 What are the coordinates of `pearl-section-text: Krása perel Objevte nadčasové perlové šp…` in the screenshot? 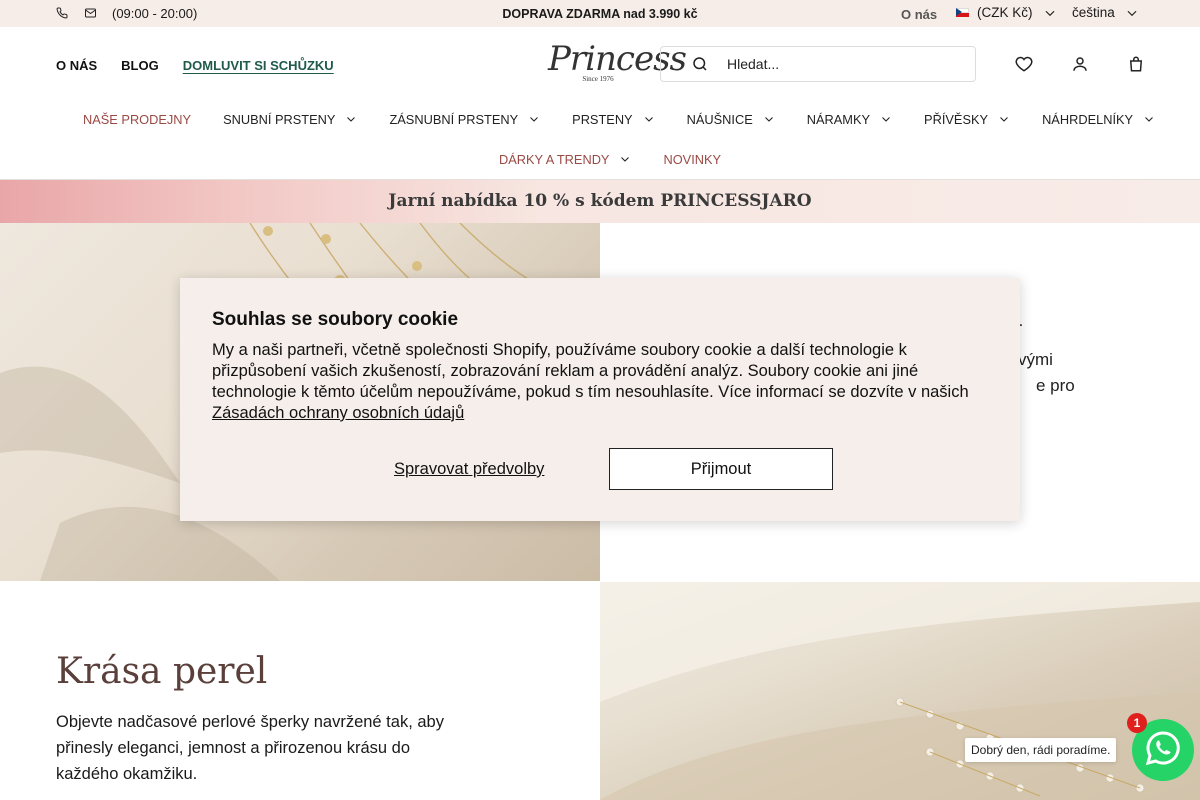 It's located at (300, 691).